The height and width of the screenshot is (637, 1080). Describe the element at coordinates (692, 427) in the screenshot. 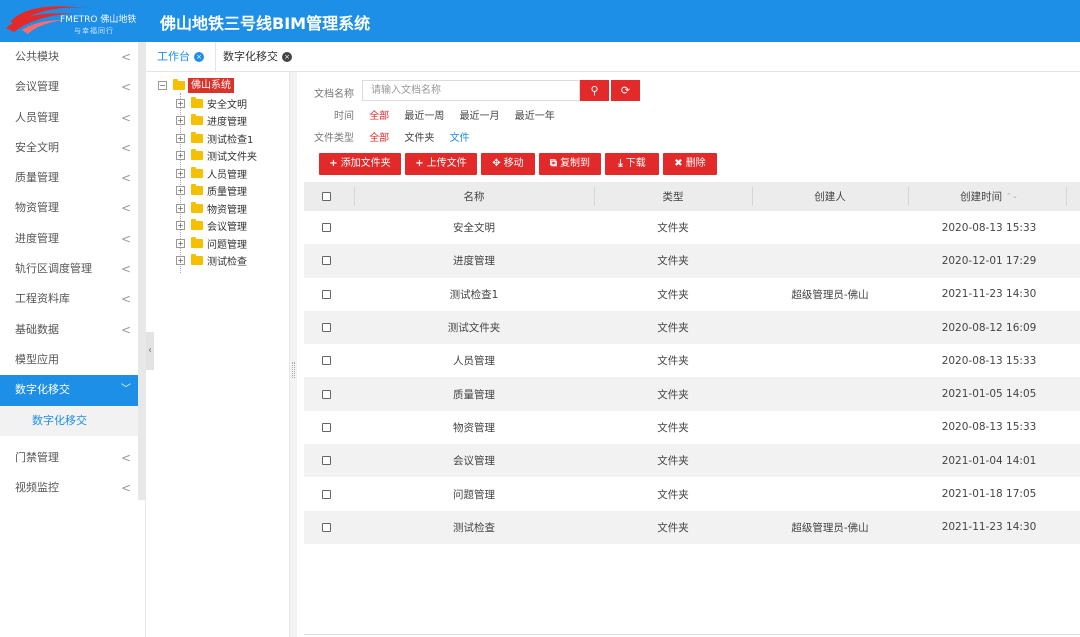

I see `table-row: 物资管理 文件夹 2020-08-13 15:33` at that location.